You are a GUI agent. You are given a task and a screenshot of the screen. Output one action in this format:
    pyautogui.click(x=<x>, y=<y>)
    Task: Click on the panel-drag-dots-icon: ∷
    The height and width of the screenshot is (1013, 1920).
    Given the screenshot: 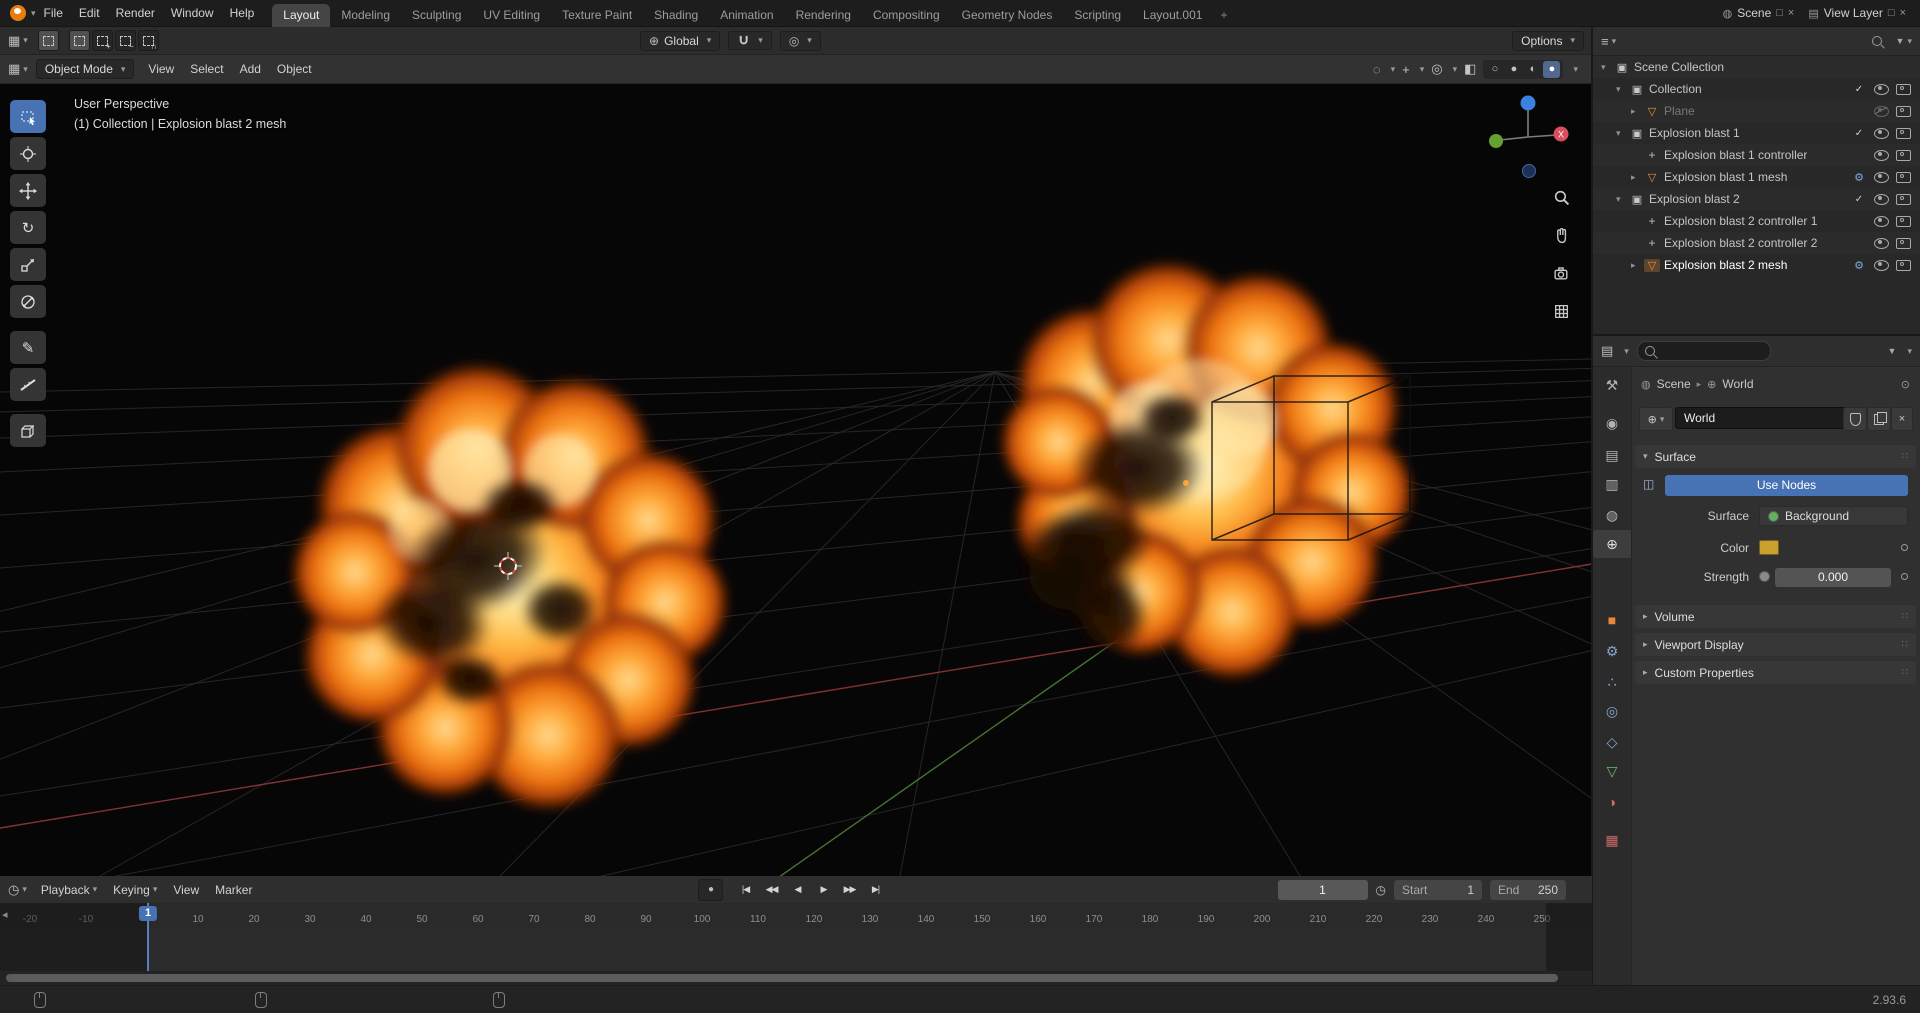 What is the action you would take?
    pyautogui.click(x=1905, y=644)
    